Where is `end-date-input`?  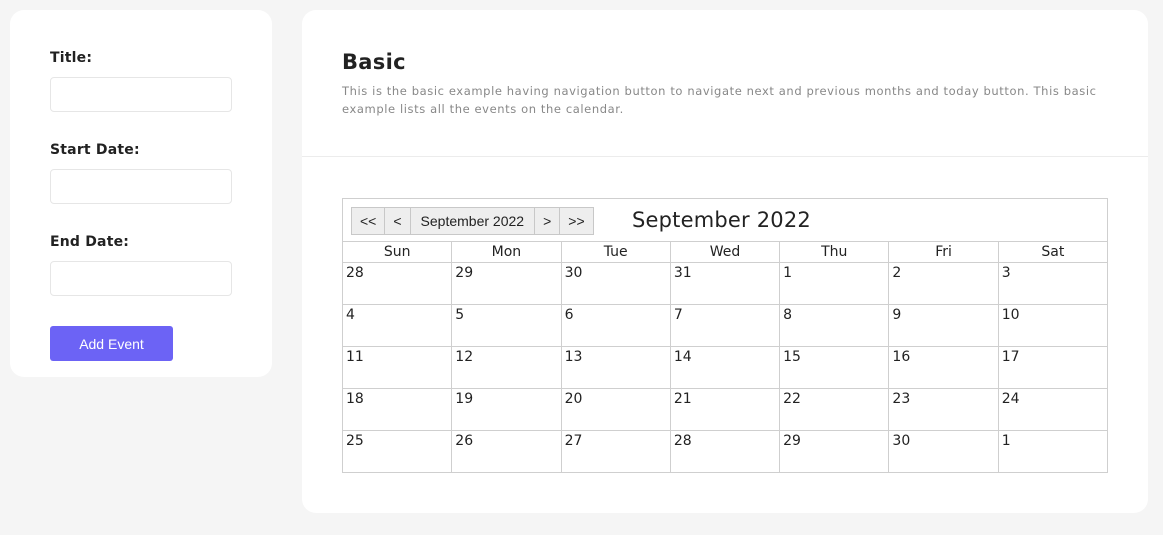 end-date-input is located at coordinates (141, 278).